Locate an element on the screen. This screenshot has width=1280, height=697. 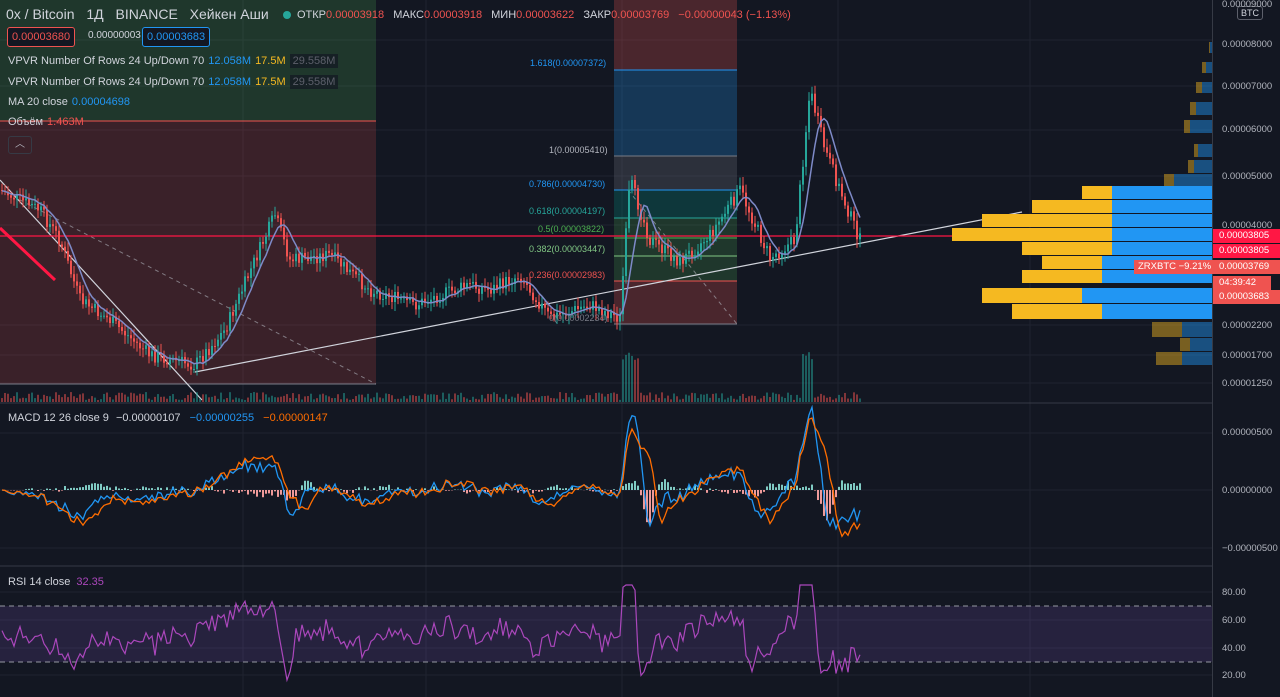
sell-price-box: 0.00003680 is located at coordinates (41, 37).